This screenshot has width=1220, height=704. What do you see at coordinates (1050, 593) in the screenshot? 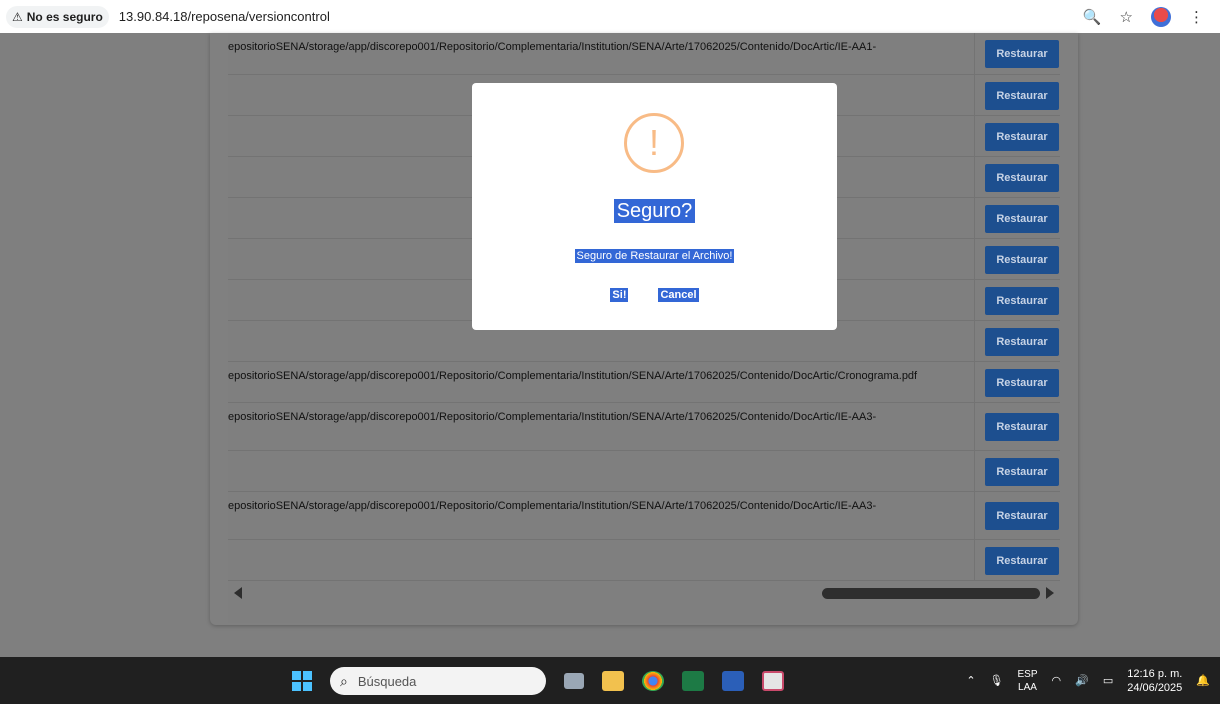
I see `scroll-right-arrow-icon` at bounding box center [1050, 593].